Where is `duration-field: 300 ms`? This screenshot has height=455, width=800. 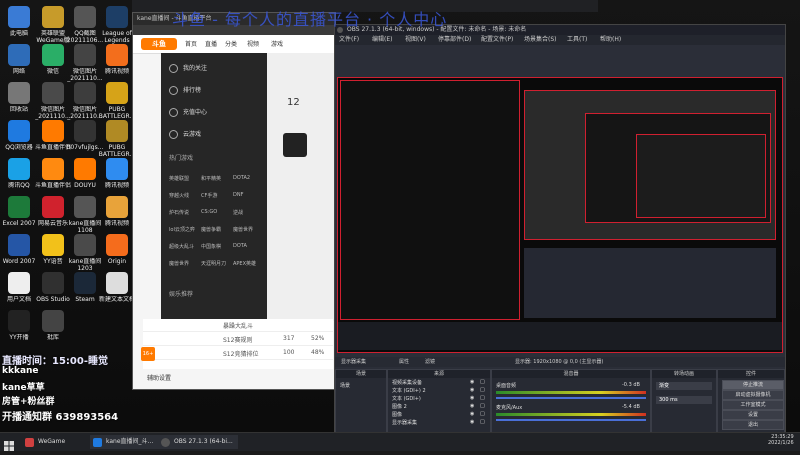 duration-field: 300 ms is located at coordinates (684, 400).